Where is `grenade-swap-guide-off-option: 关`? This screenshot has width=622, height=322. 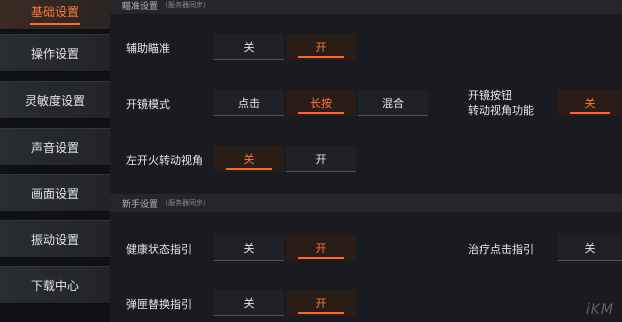
grenade-swap-guide-off-option: 关 is located at coordinates (249, 303).